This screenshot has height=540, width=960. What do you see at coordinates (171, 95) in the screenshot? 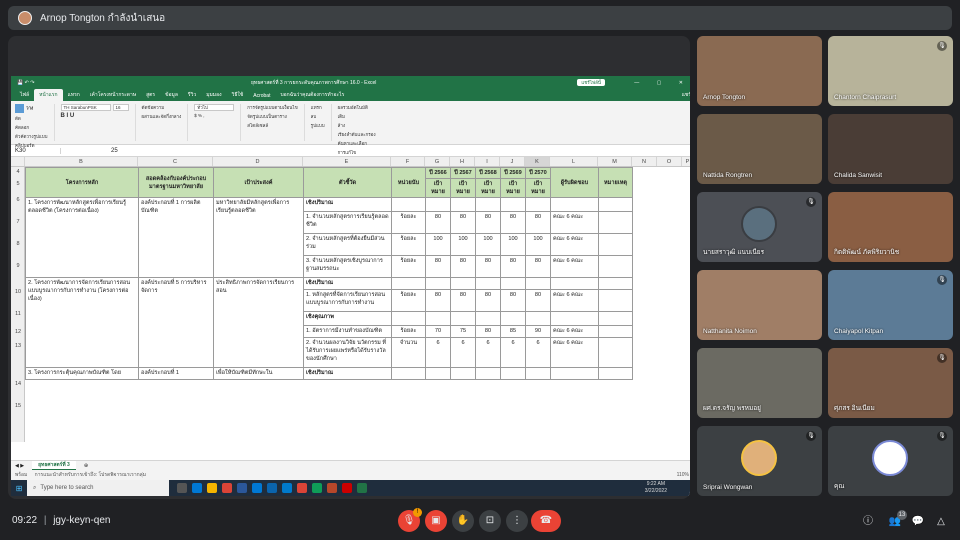
I see `tab-data: ข้อมูล` at bounding box center [171, 95].